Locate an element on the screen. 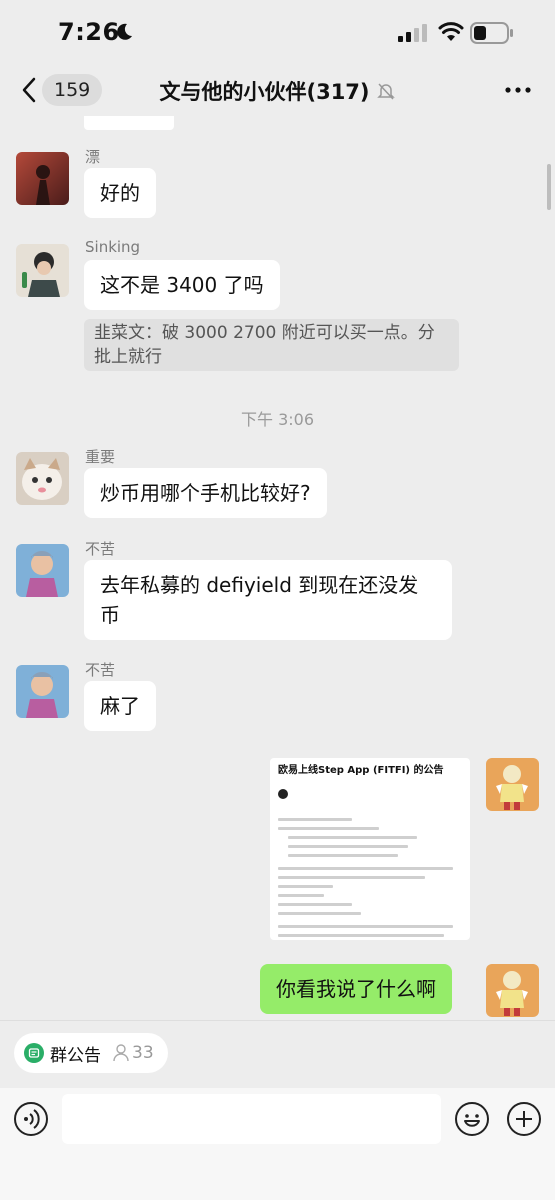  person-icon is located at coordinates (121, 1053).